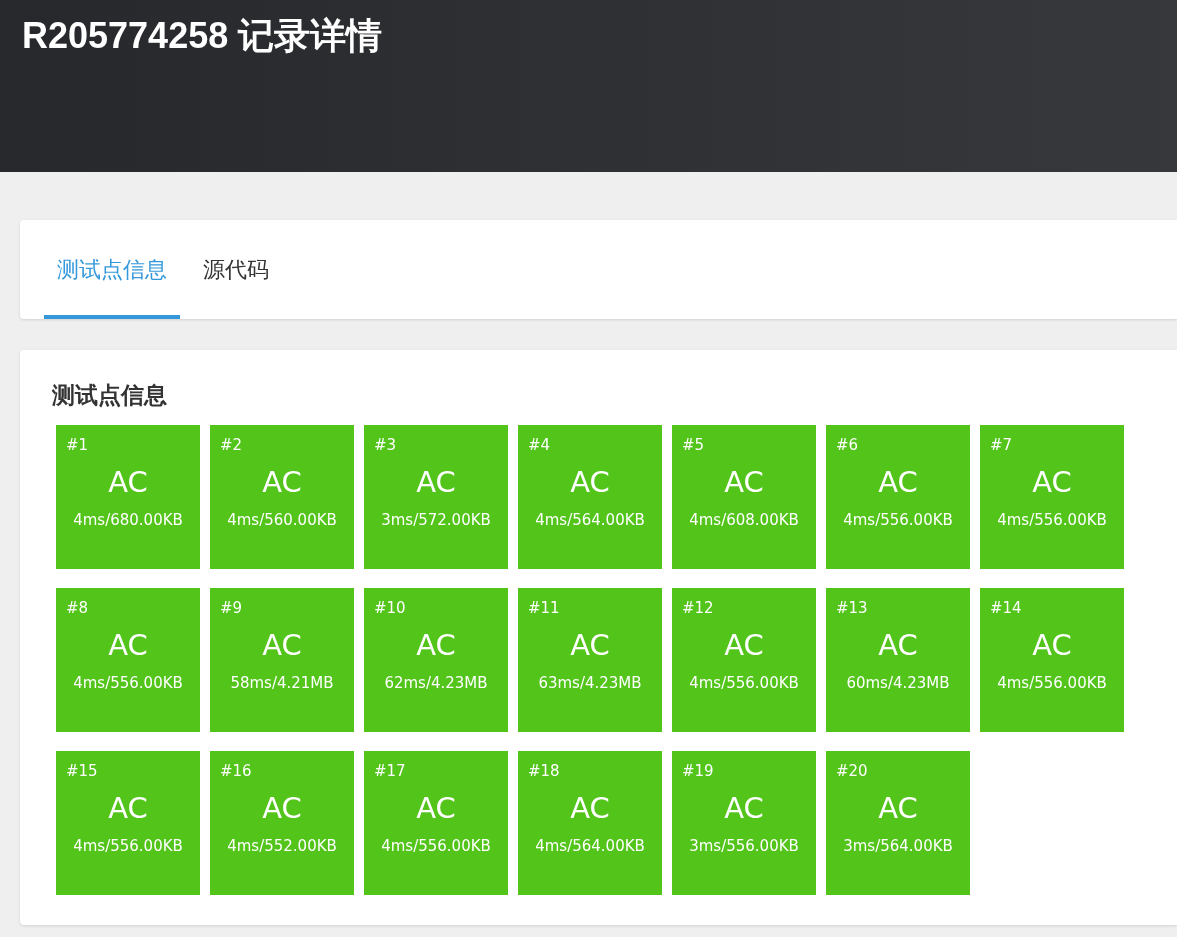 The height and width of the screenshot is (937, 1177). I want to click on page-title: R205774258 记录详情, so click(203, 36).